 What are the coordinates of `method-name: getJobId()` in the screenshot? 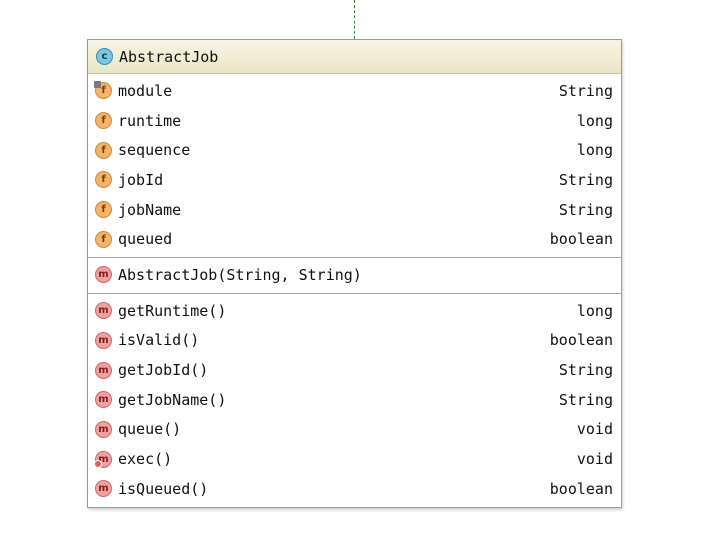 It's located at (163, 370).